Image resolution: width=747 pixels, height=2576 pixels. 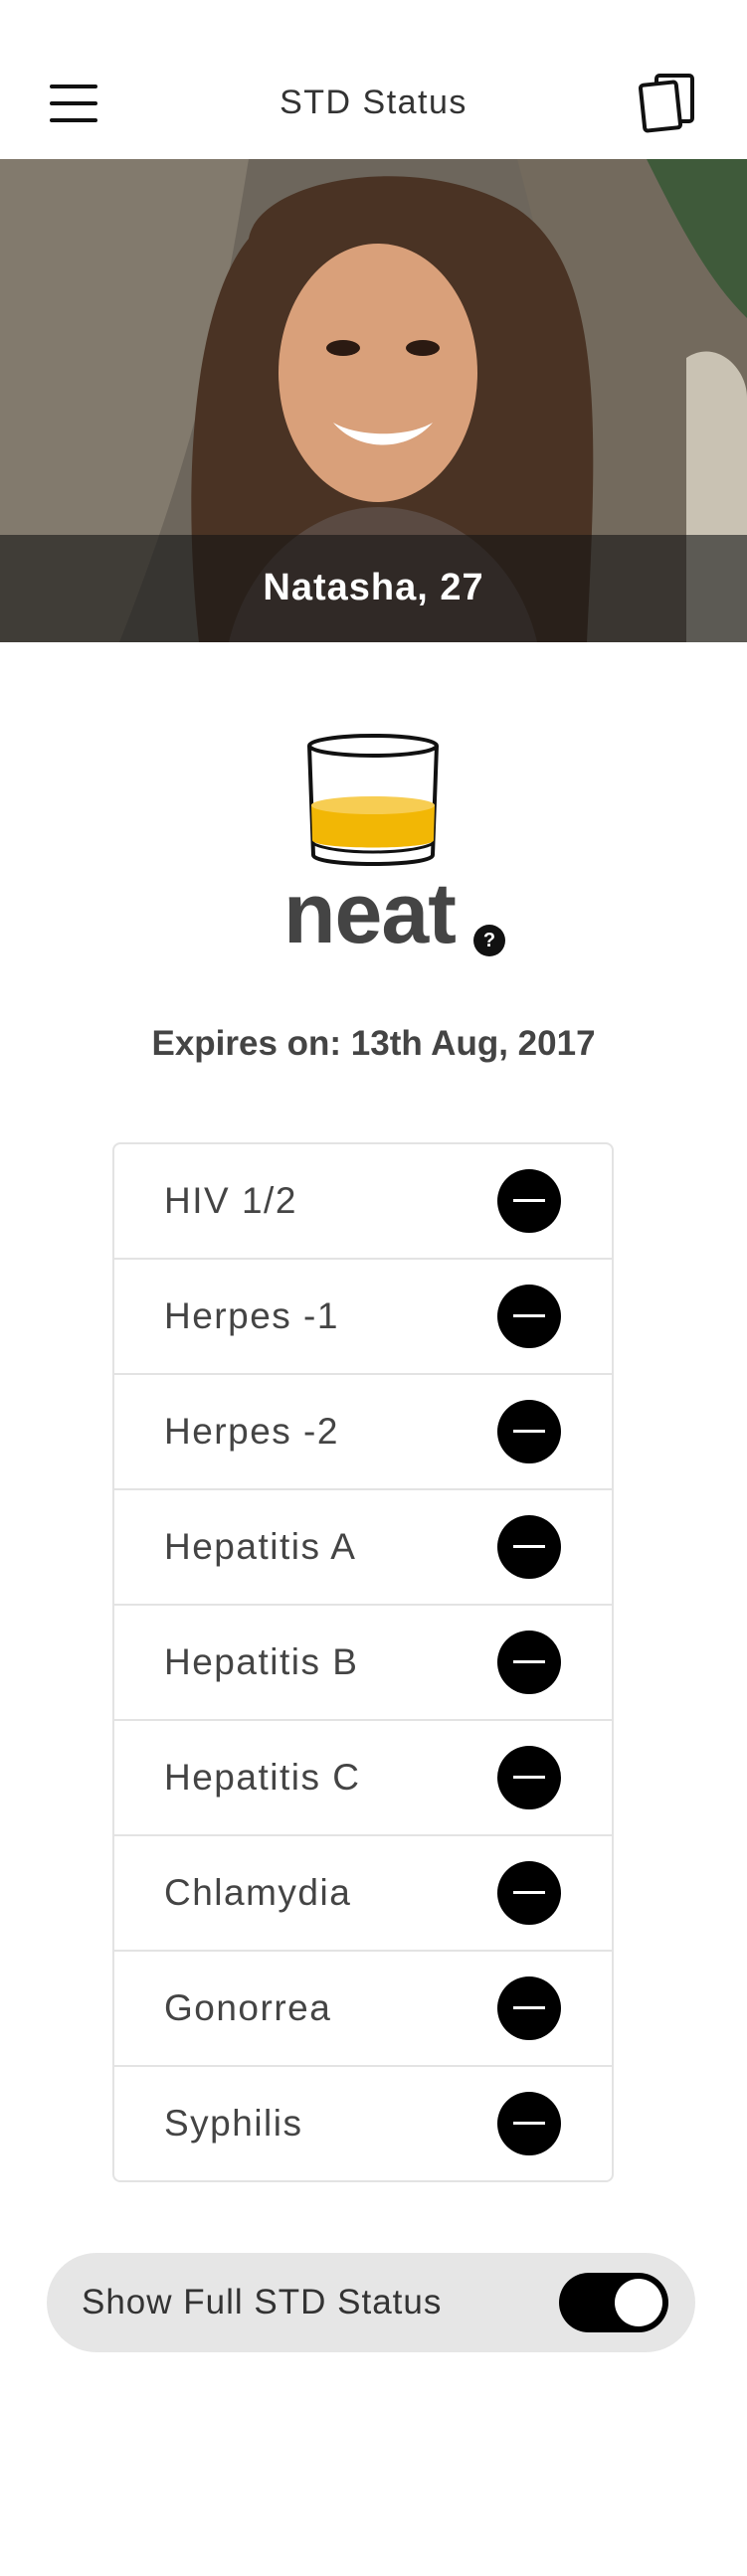 What do you see at coordinates (363, 2123) in the screenshot?
I see `list-item: Syphilis` at bounding box center [363, 2123].